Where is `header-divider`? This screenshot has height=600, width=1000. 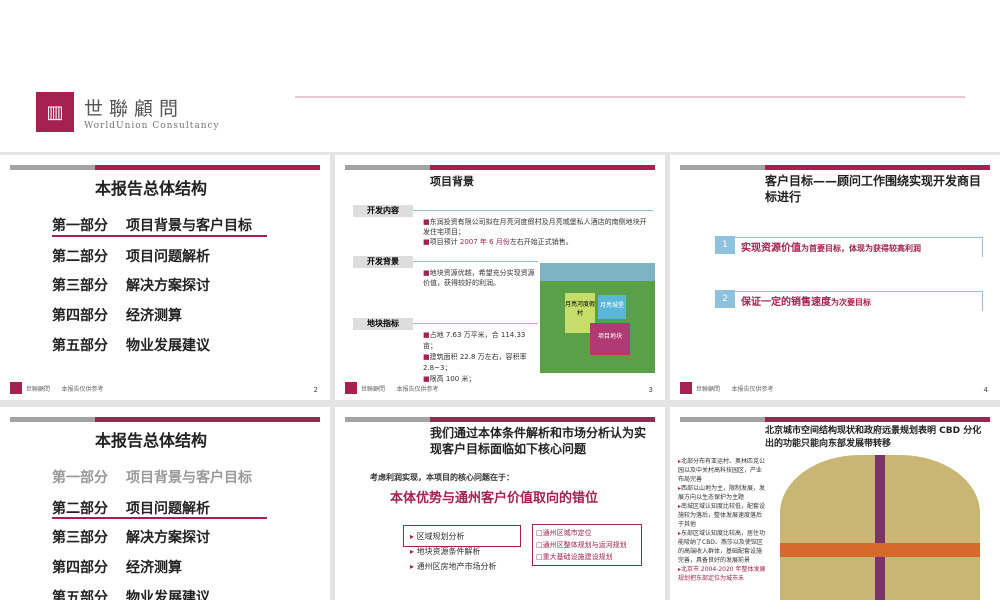
header-divider is located at coordinates (630, 97).